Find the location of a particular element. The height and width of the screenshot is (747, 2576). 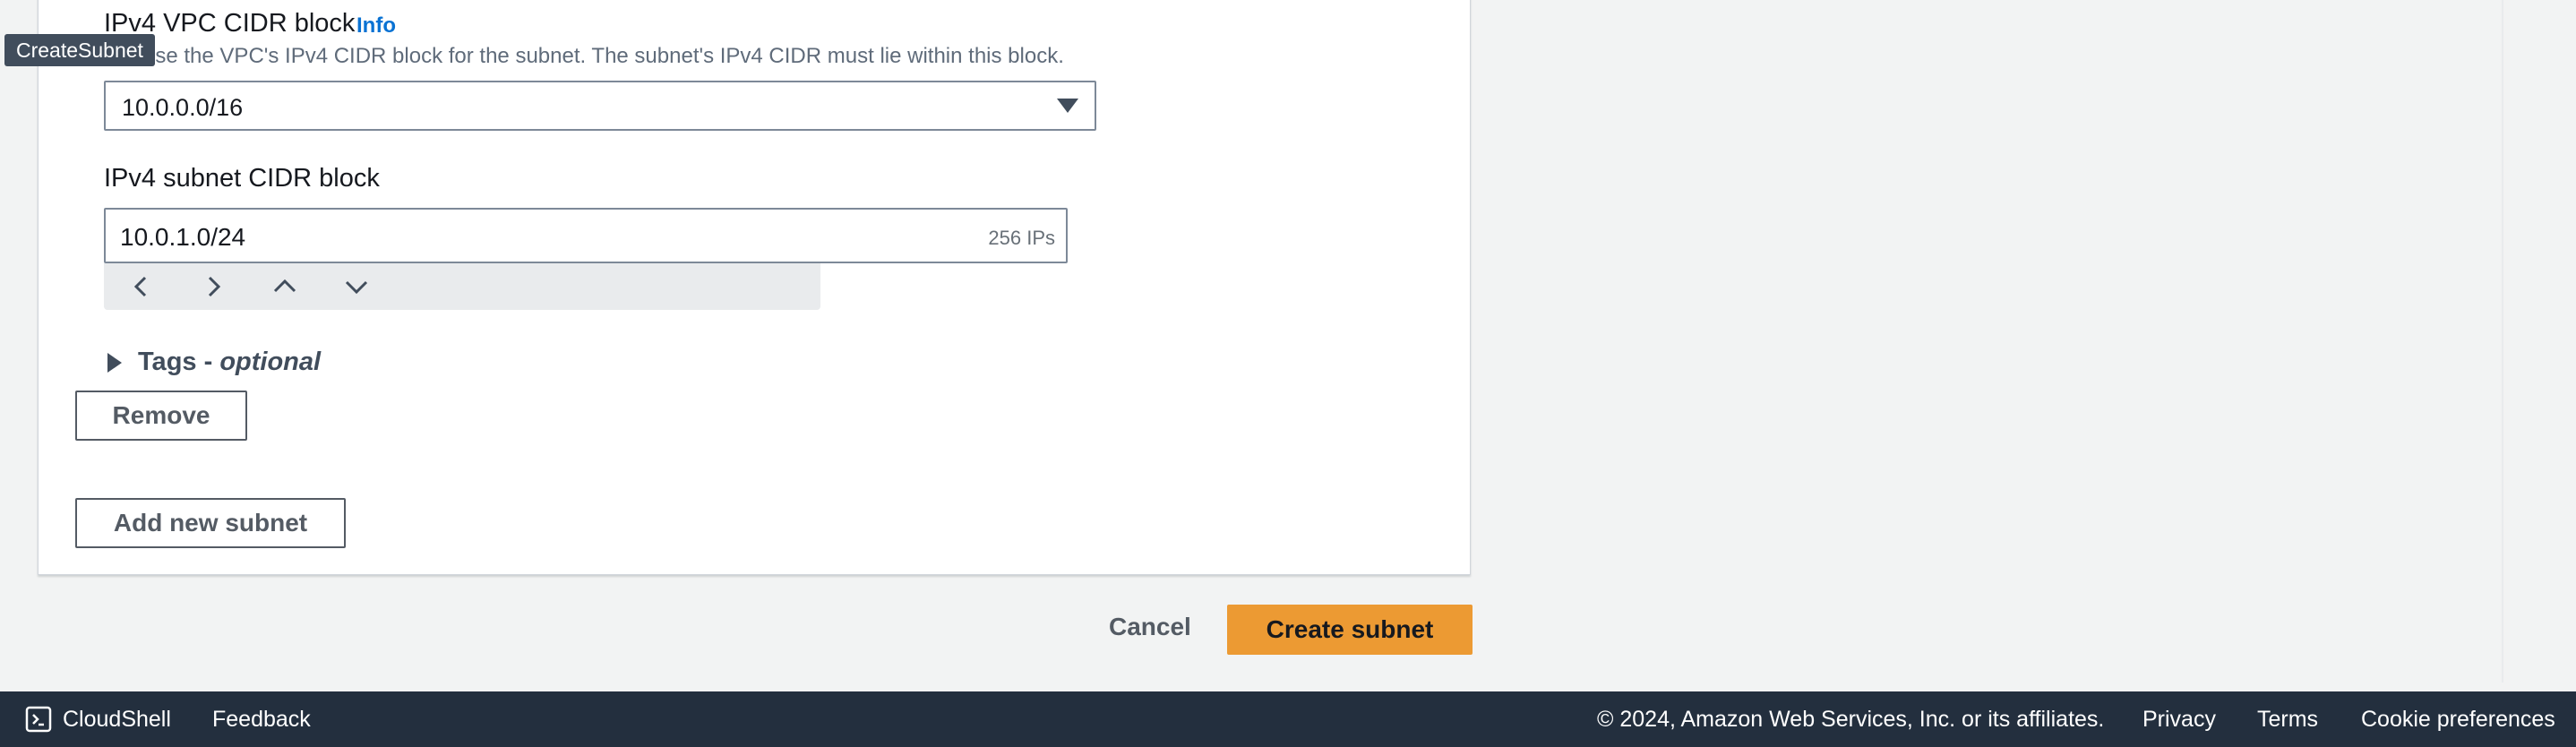

cloudshell-link: CloudShell is located at coordinates (117, 720).